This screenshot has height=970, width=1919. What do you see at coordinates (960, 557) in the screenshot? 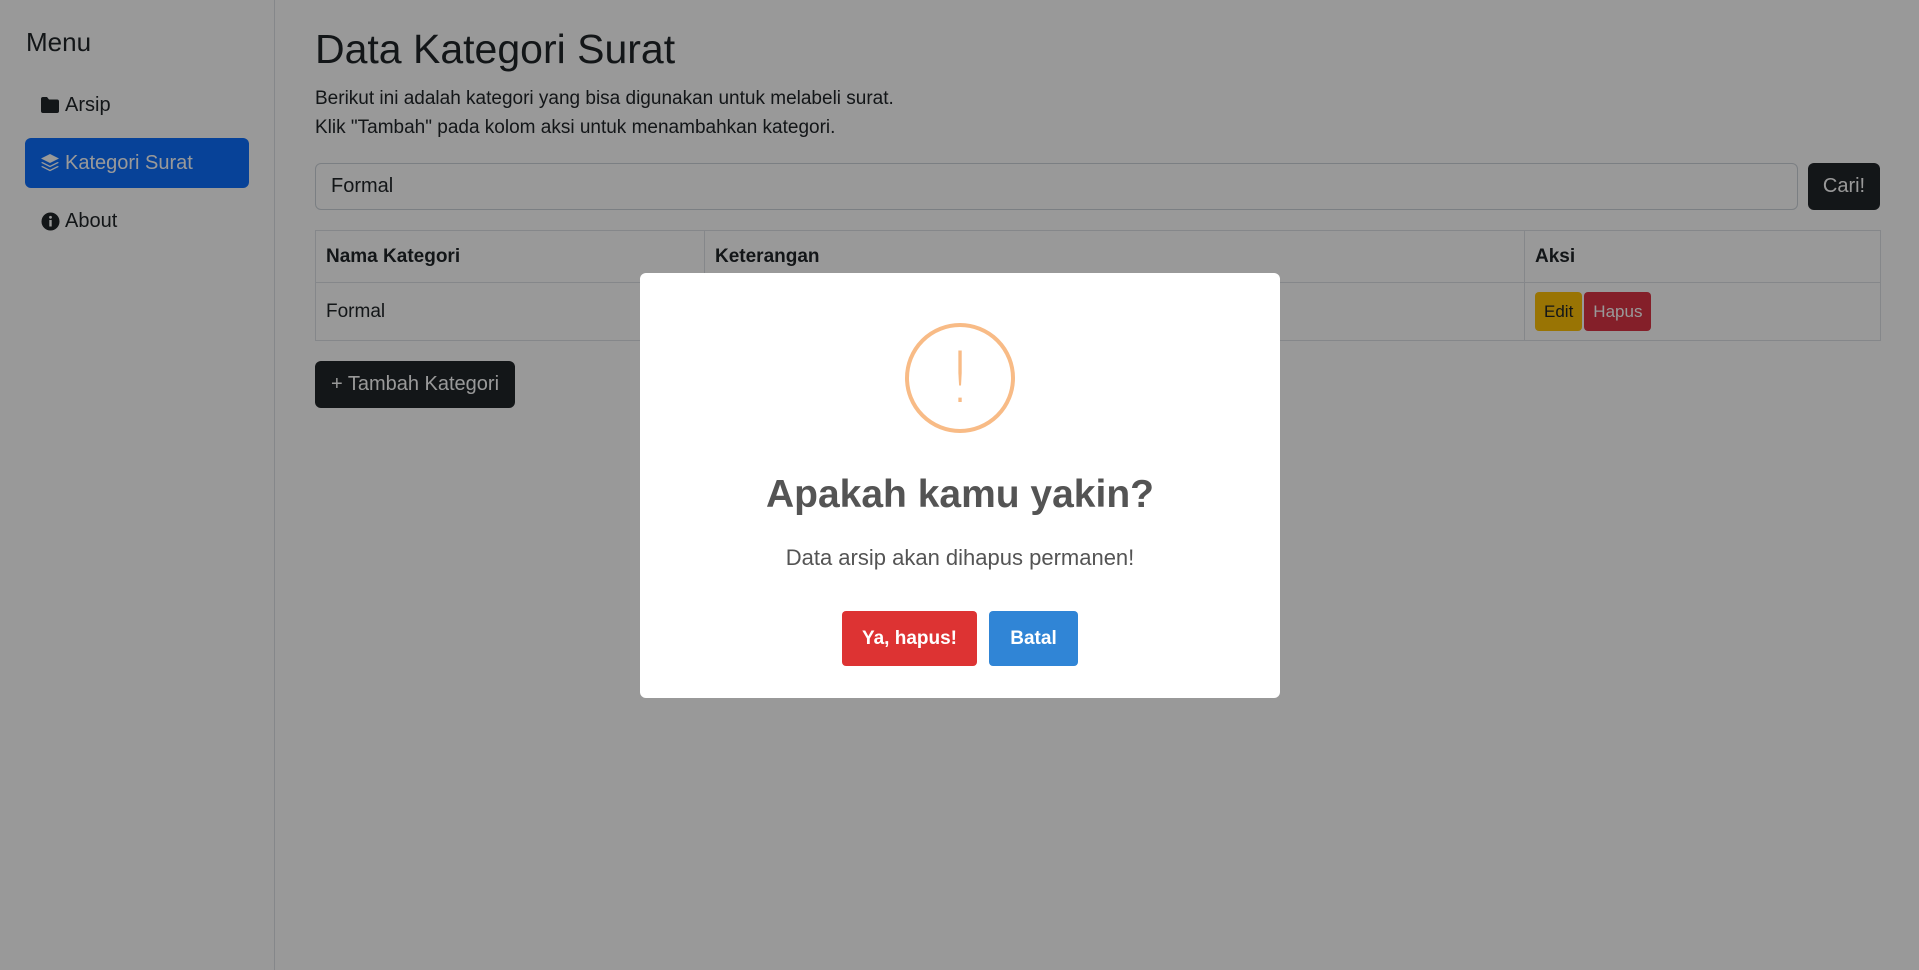
I see `dialog-message: Data arsip akan dihapus permanen!` at bounding box center [960, 557].